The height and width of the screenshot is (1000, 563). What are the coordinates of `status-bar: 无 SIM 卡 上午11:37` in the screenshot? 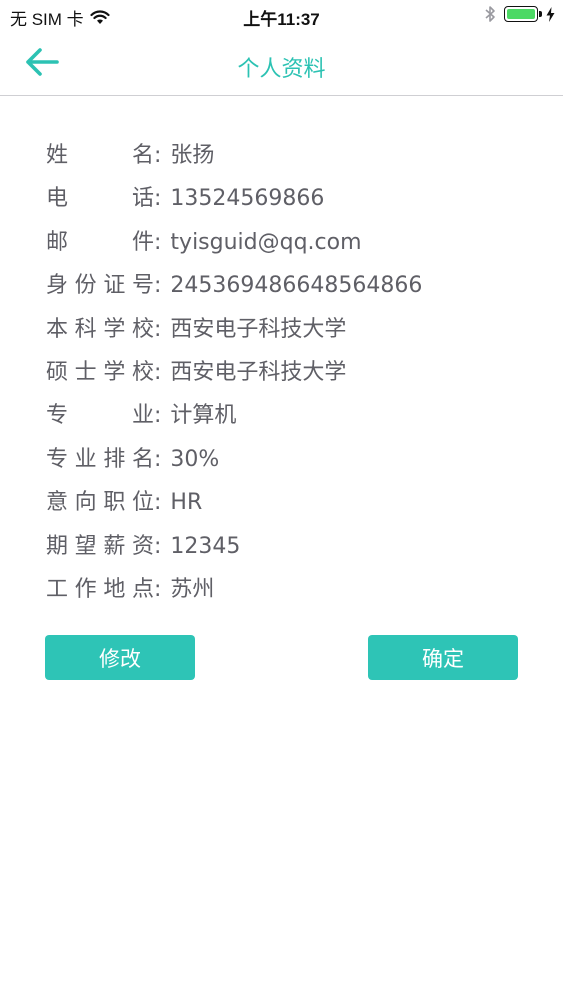 It's located at (281, 16).